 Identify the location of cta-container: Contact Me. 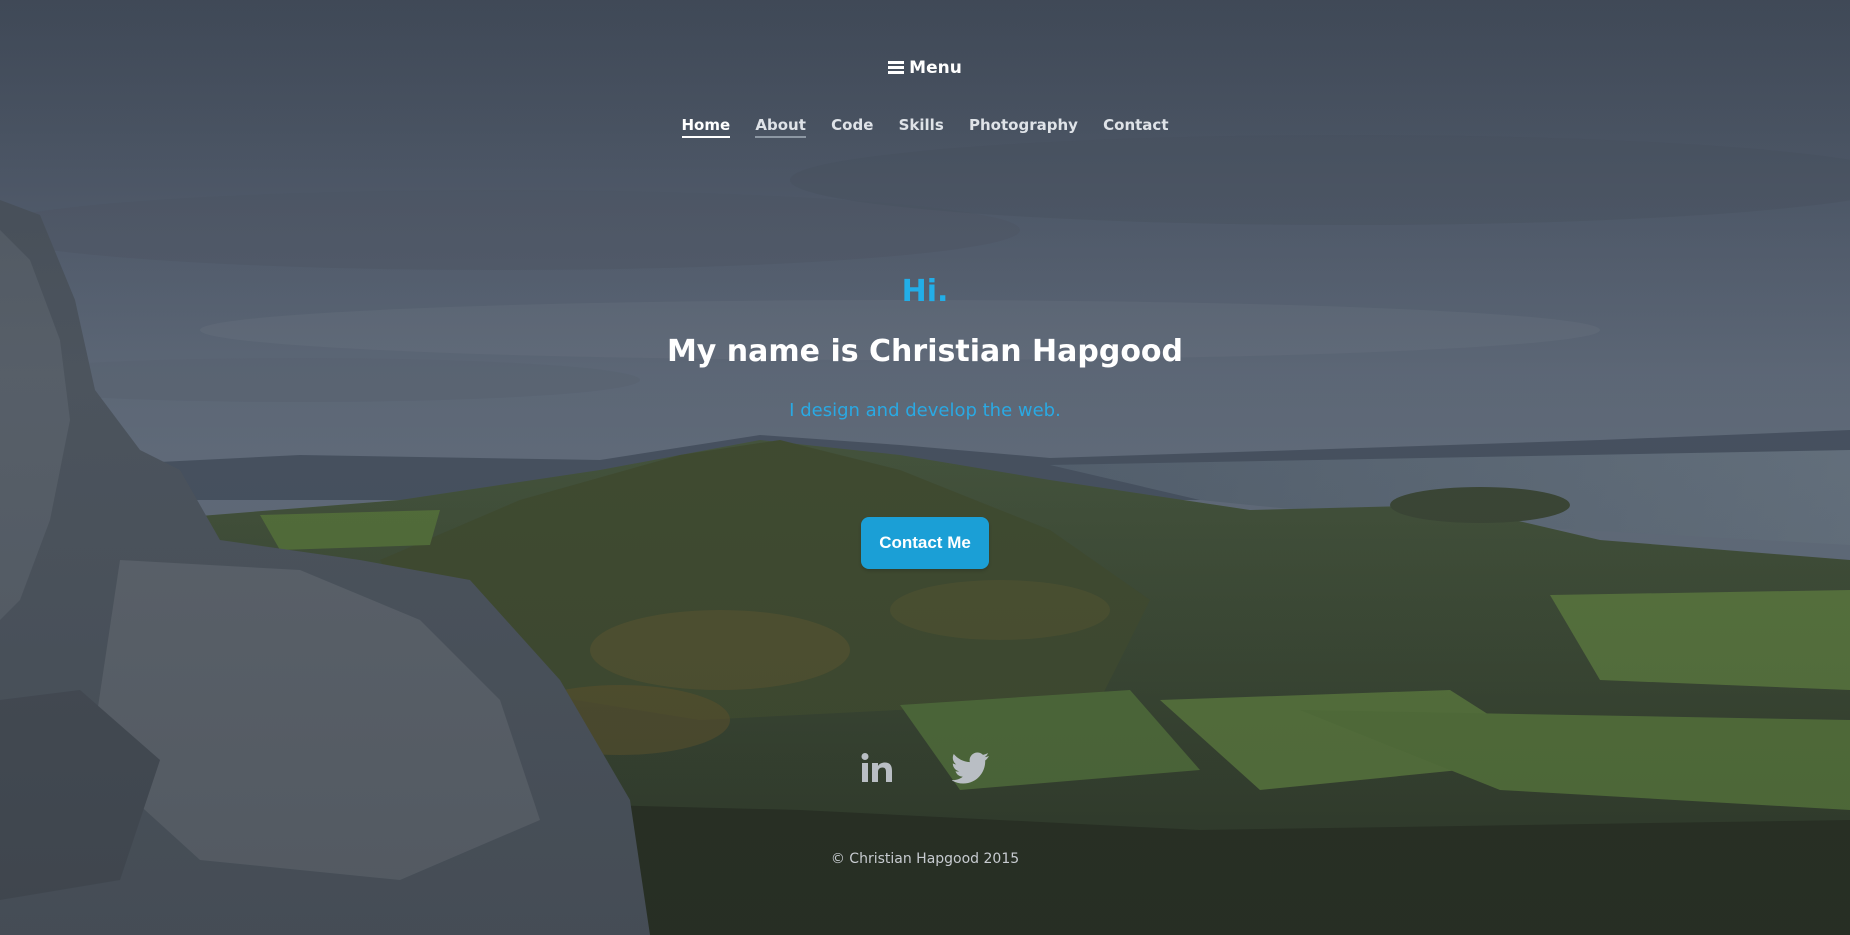
(925, 543).